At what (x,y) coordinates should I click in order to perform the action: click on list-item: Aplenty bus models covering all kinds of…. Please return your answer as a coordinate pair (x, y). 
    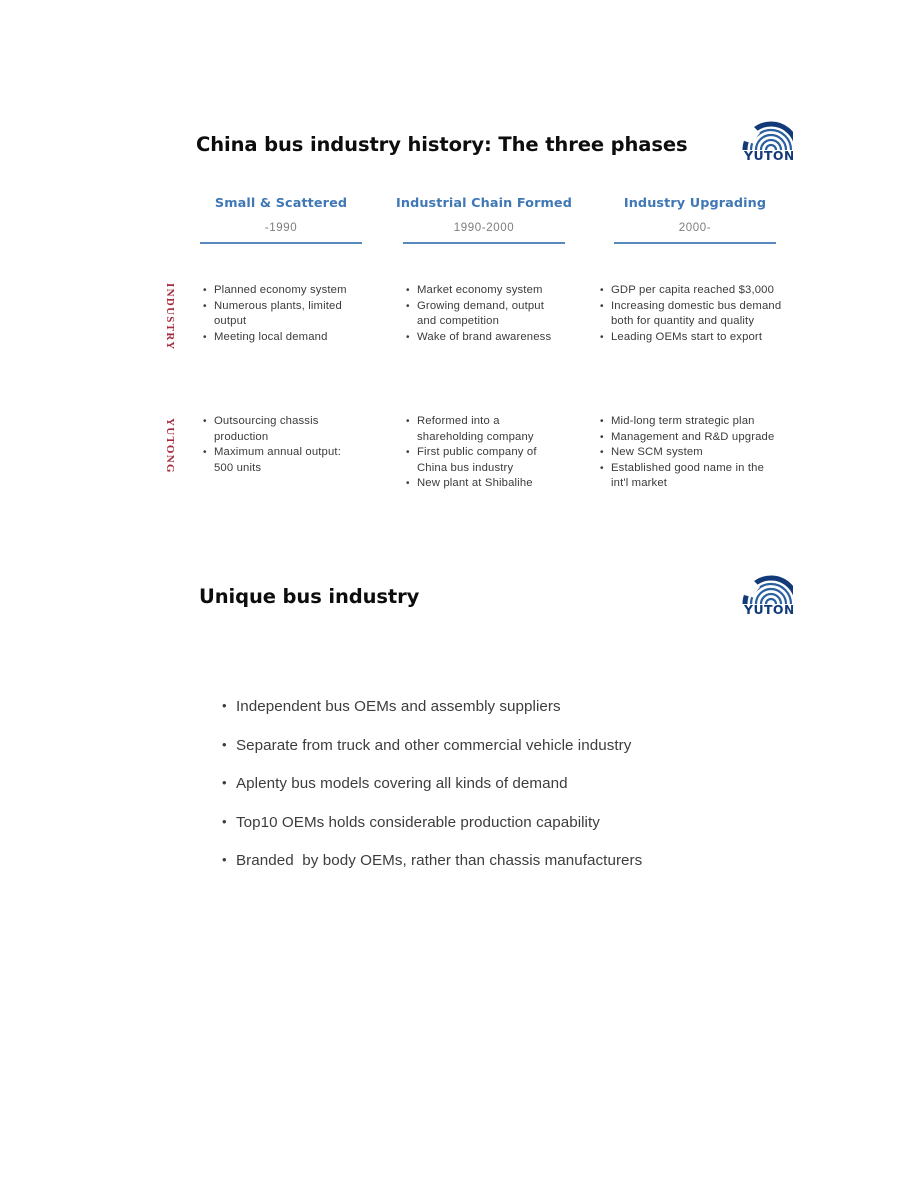
    Looking at the image, I should click on (502, 783).